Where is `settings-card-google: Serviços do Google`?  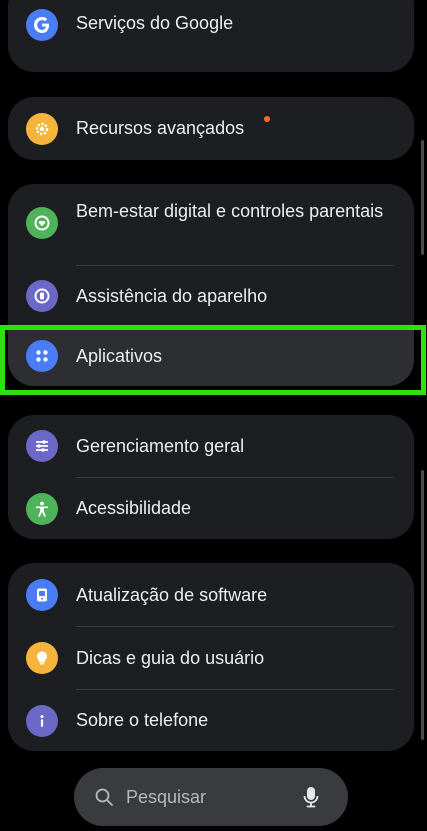
settings-card-google: Serviços do Google is located at coordinates (211, 36).